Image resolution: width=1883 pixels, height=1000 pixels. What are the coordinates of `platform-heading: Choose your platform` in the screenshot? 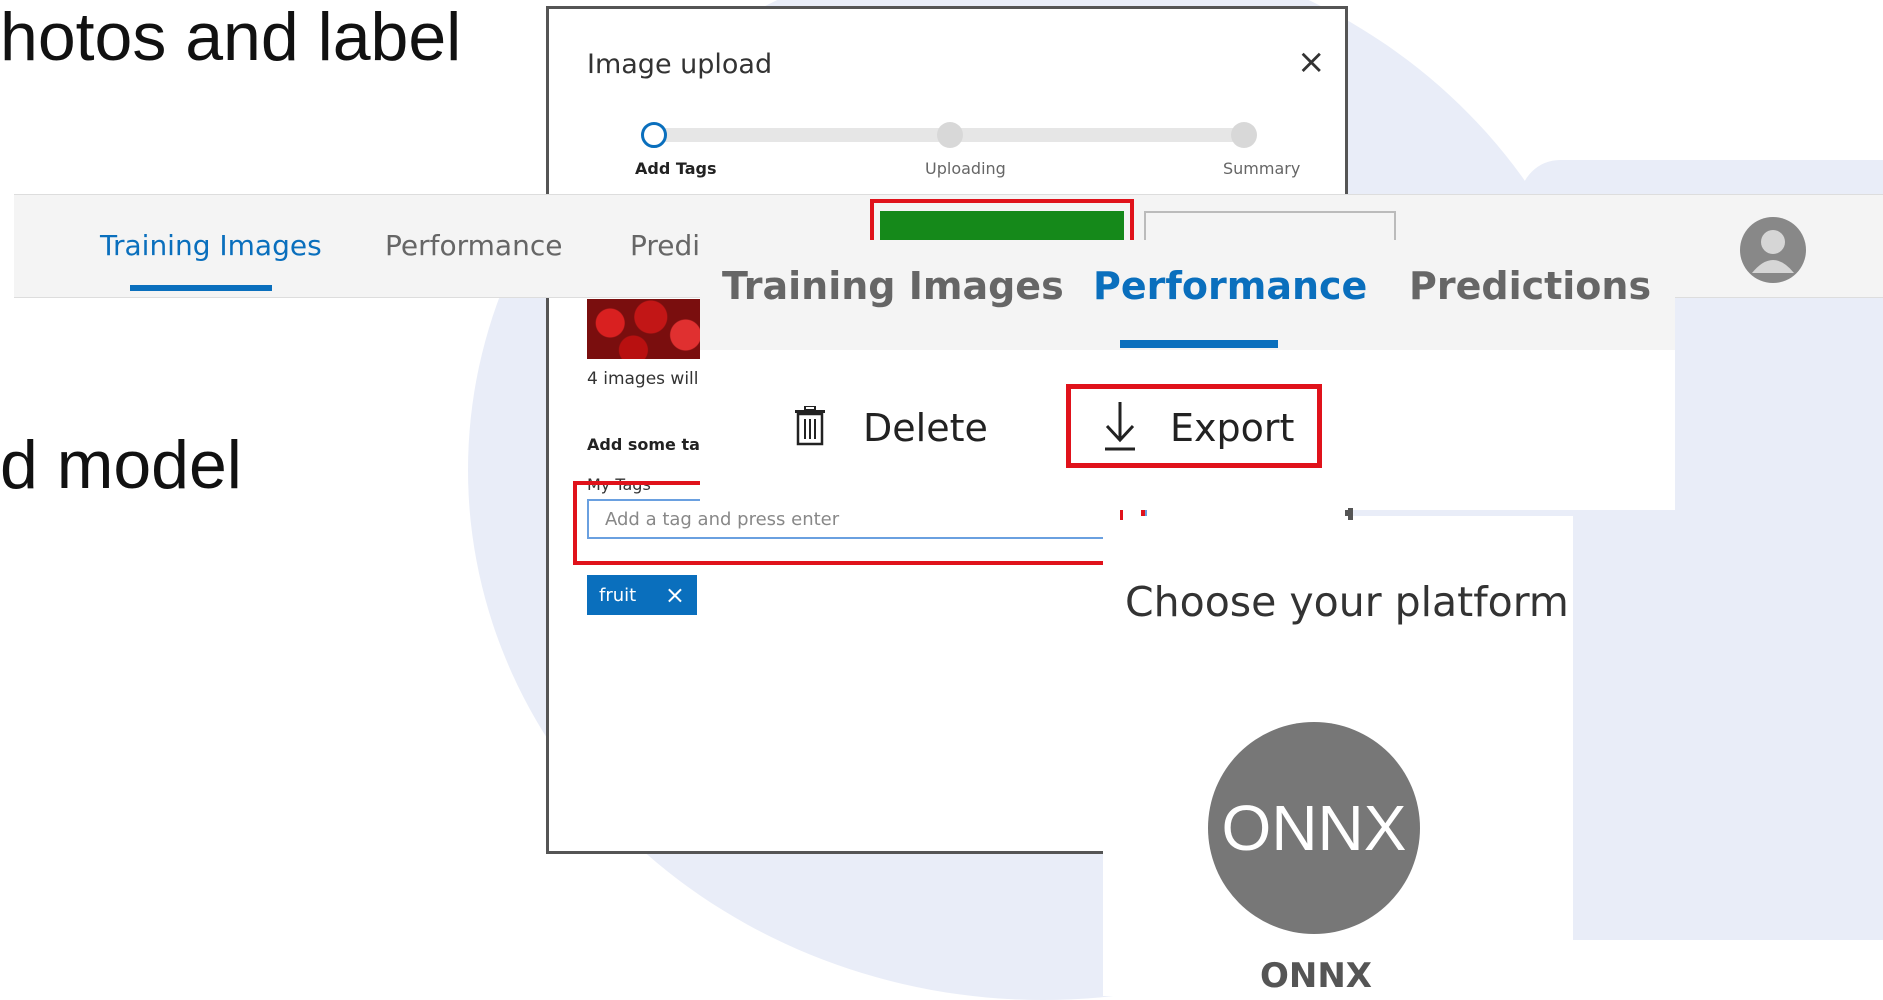 It's located at (1347, 602).